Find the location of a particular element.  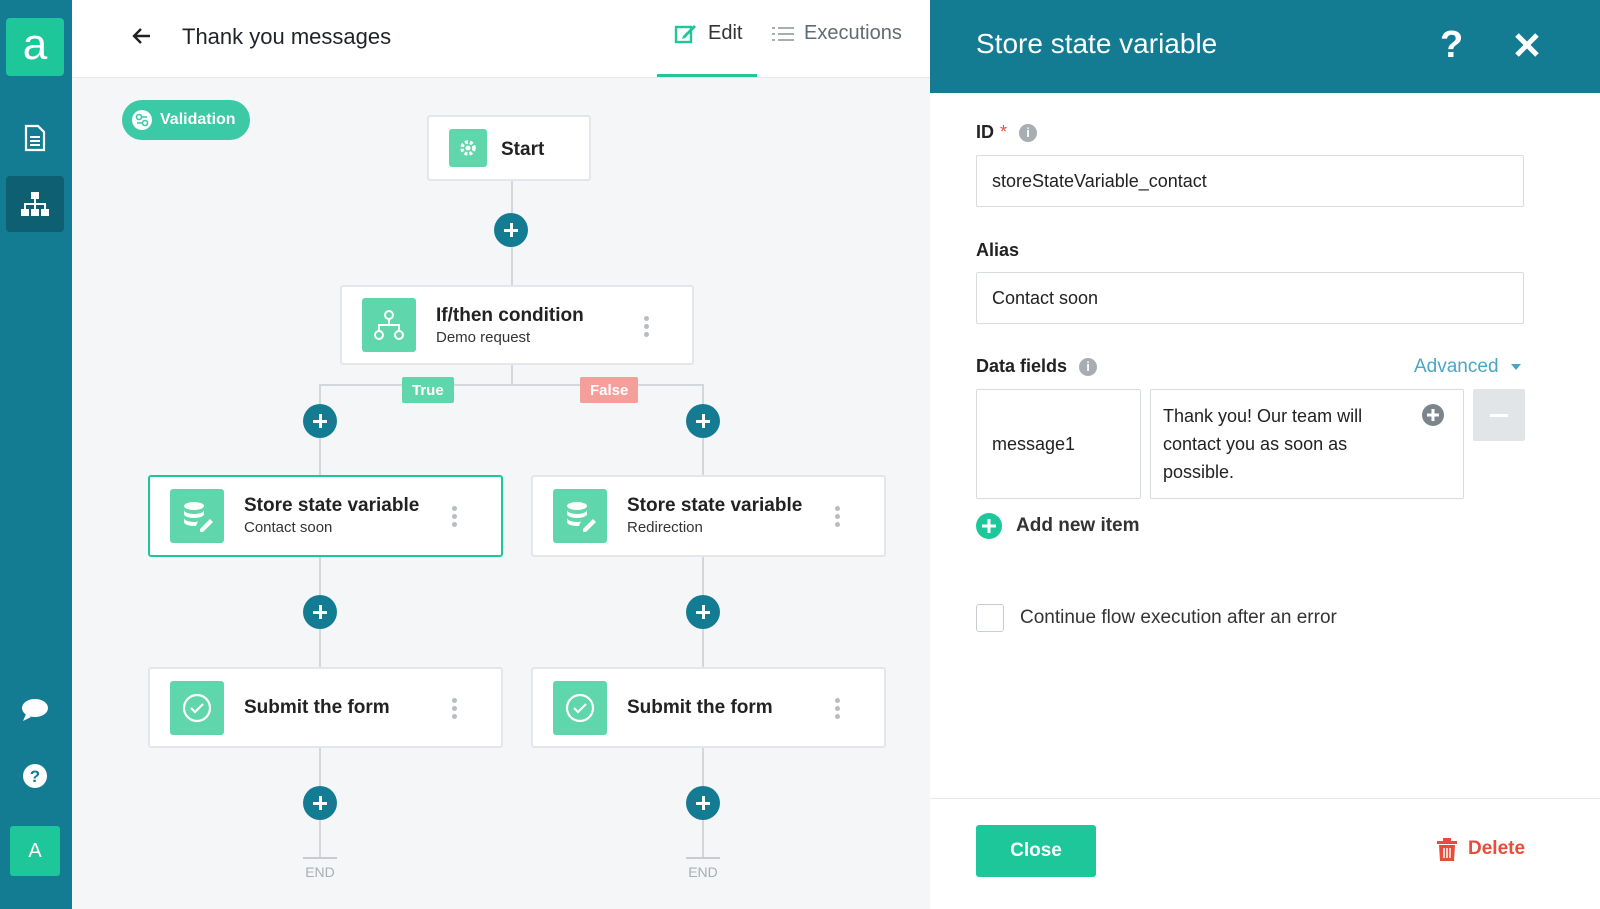

help-icon: ? is located at coordinates (35, 776).